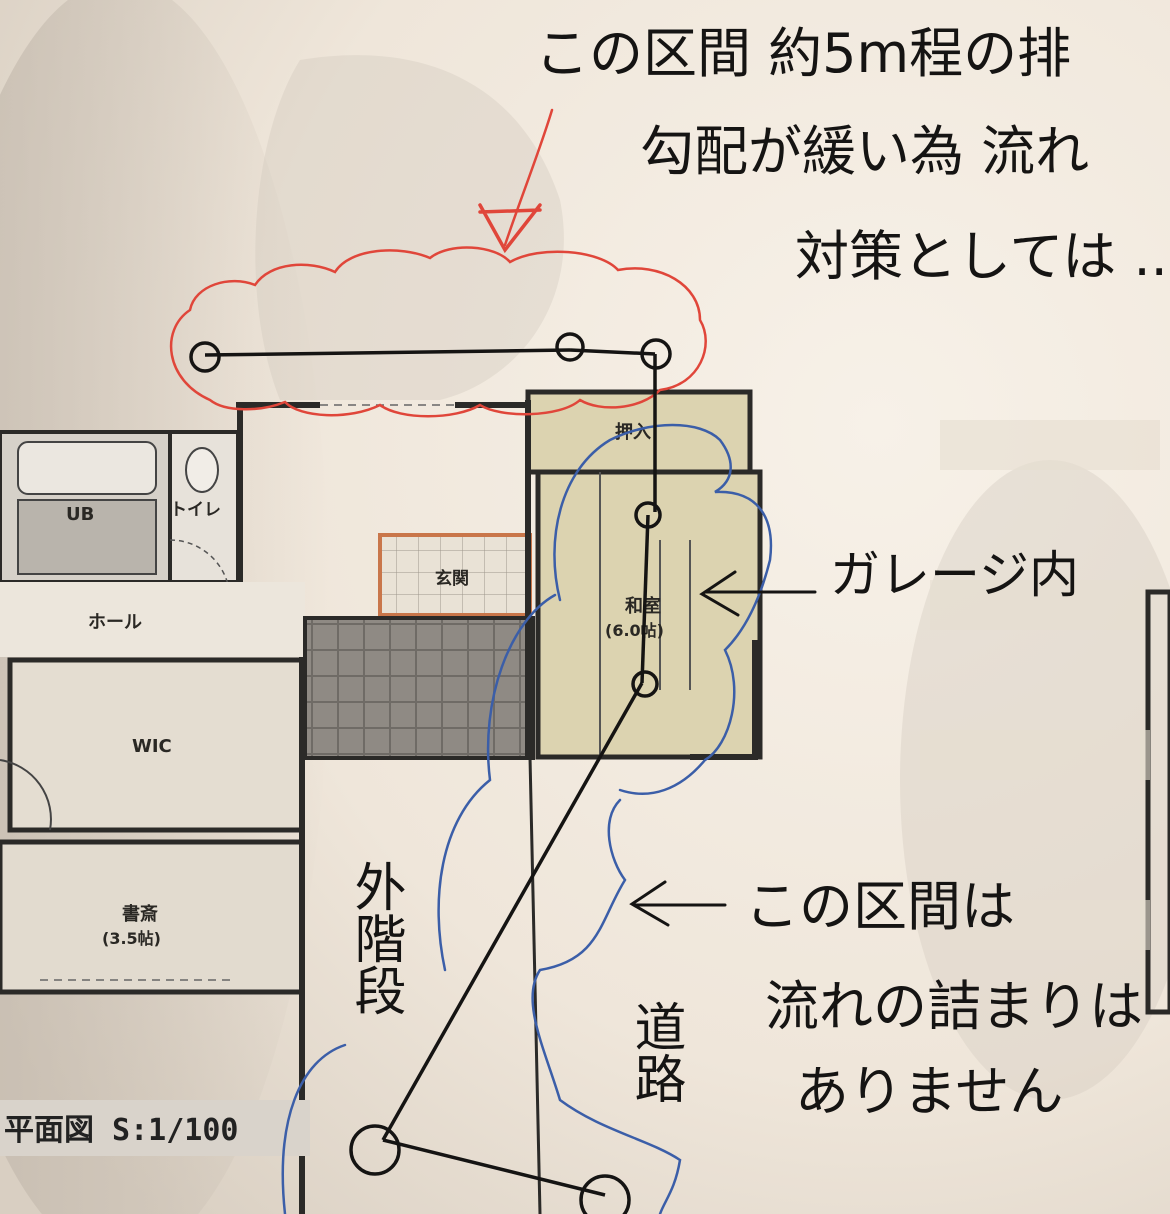 The width and height of the screenshot is (1170, 1214). Describe the element at coordinates (419, 688) in the screenshot. I see `stairs-area` at that location.